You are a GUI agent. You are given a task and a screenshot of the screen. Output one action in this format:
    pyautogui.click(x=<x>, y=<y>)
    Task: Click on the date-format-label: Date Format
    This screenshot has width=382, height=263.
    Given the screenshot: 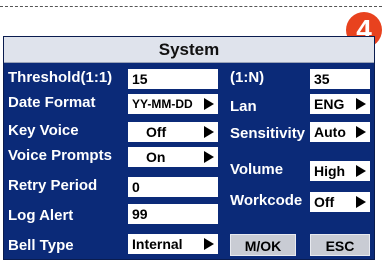 What is the action you would take?
    pyautogui.click(x=52, y=102)
    